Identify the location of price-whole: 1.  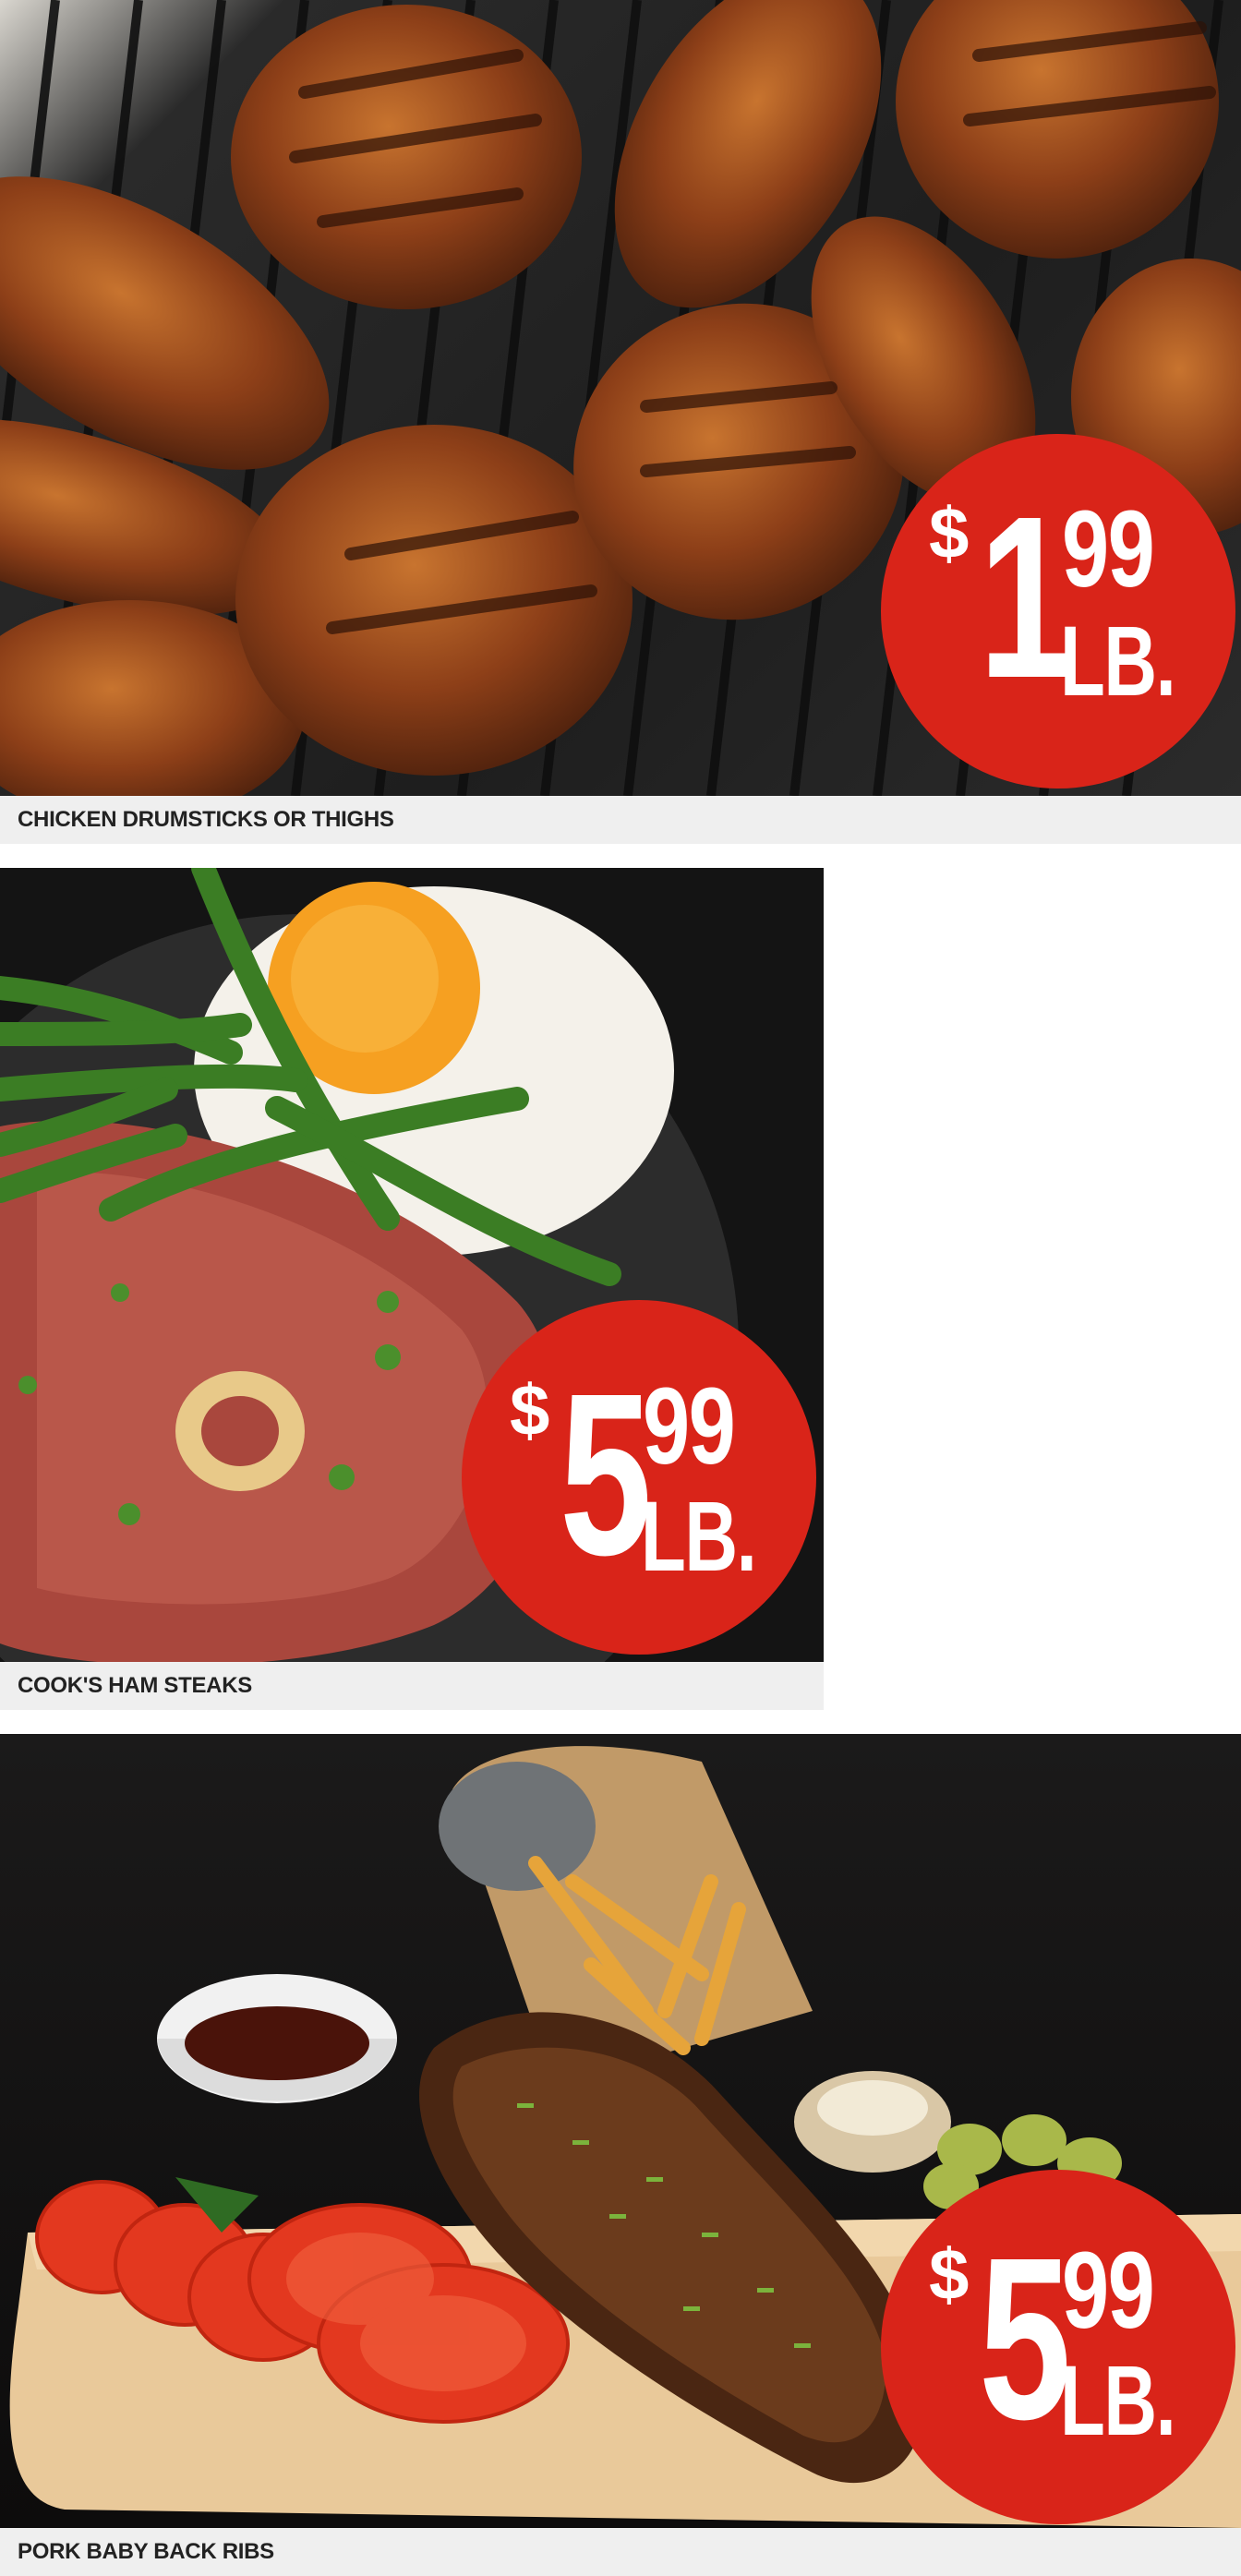
(1025, 597).